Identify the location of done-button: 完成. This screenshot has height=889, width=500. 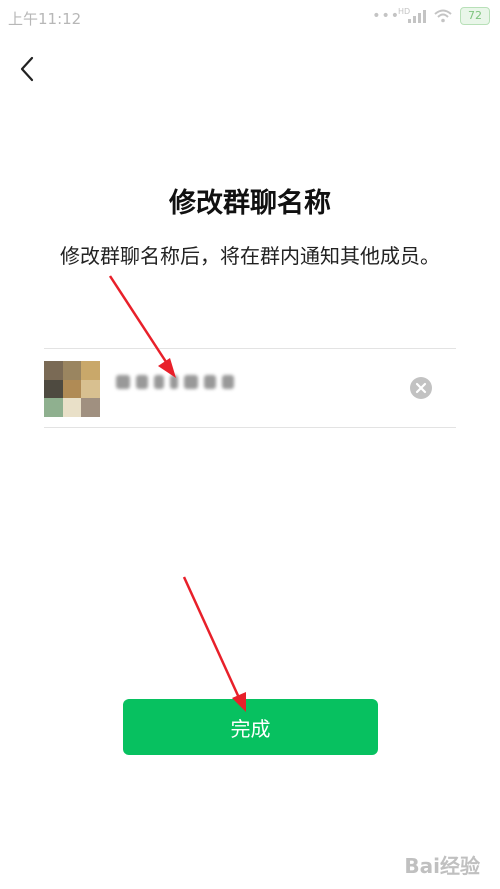
(250, 727).